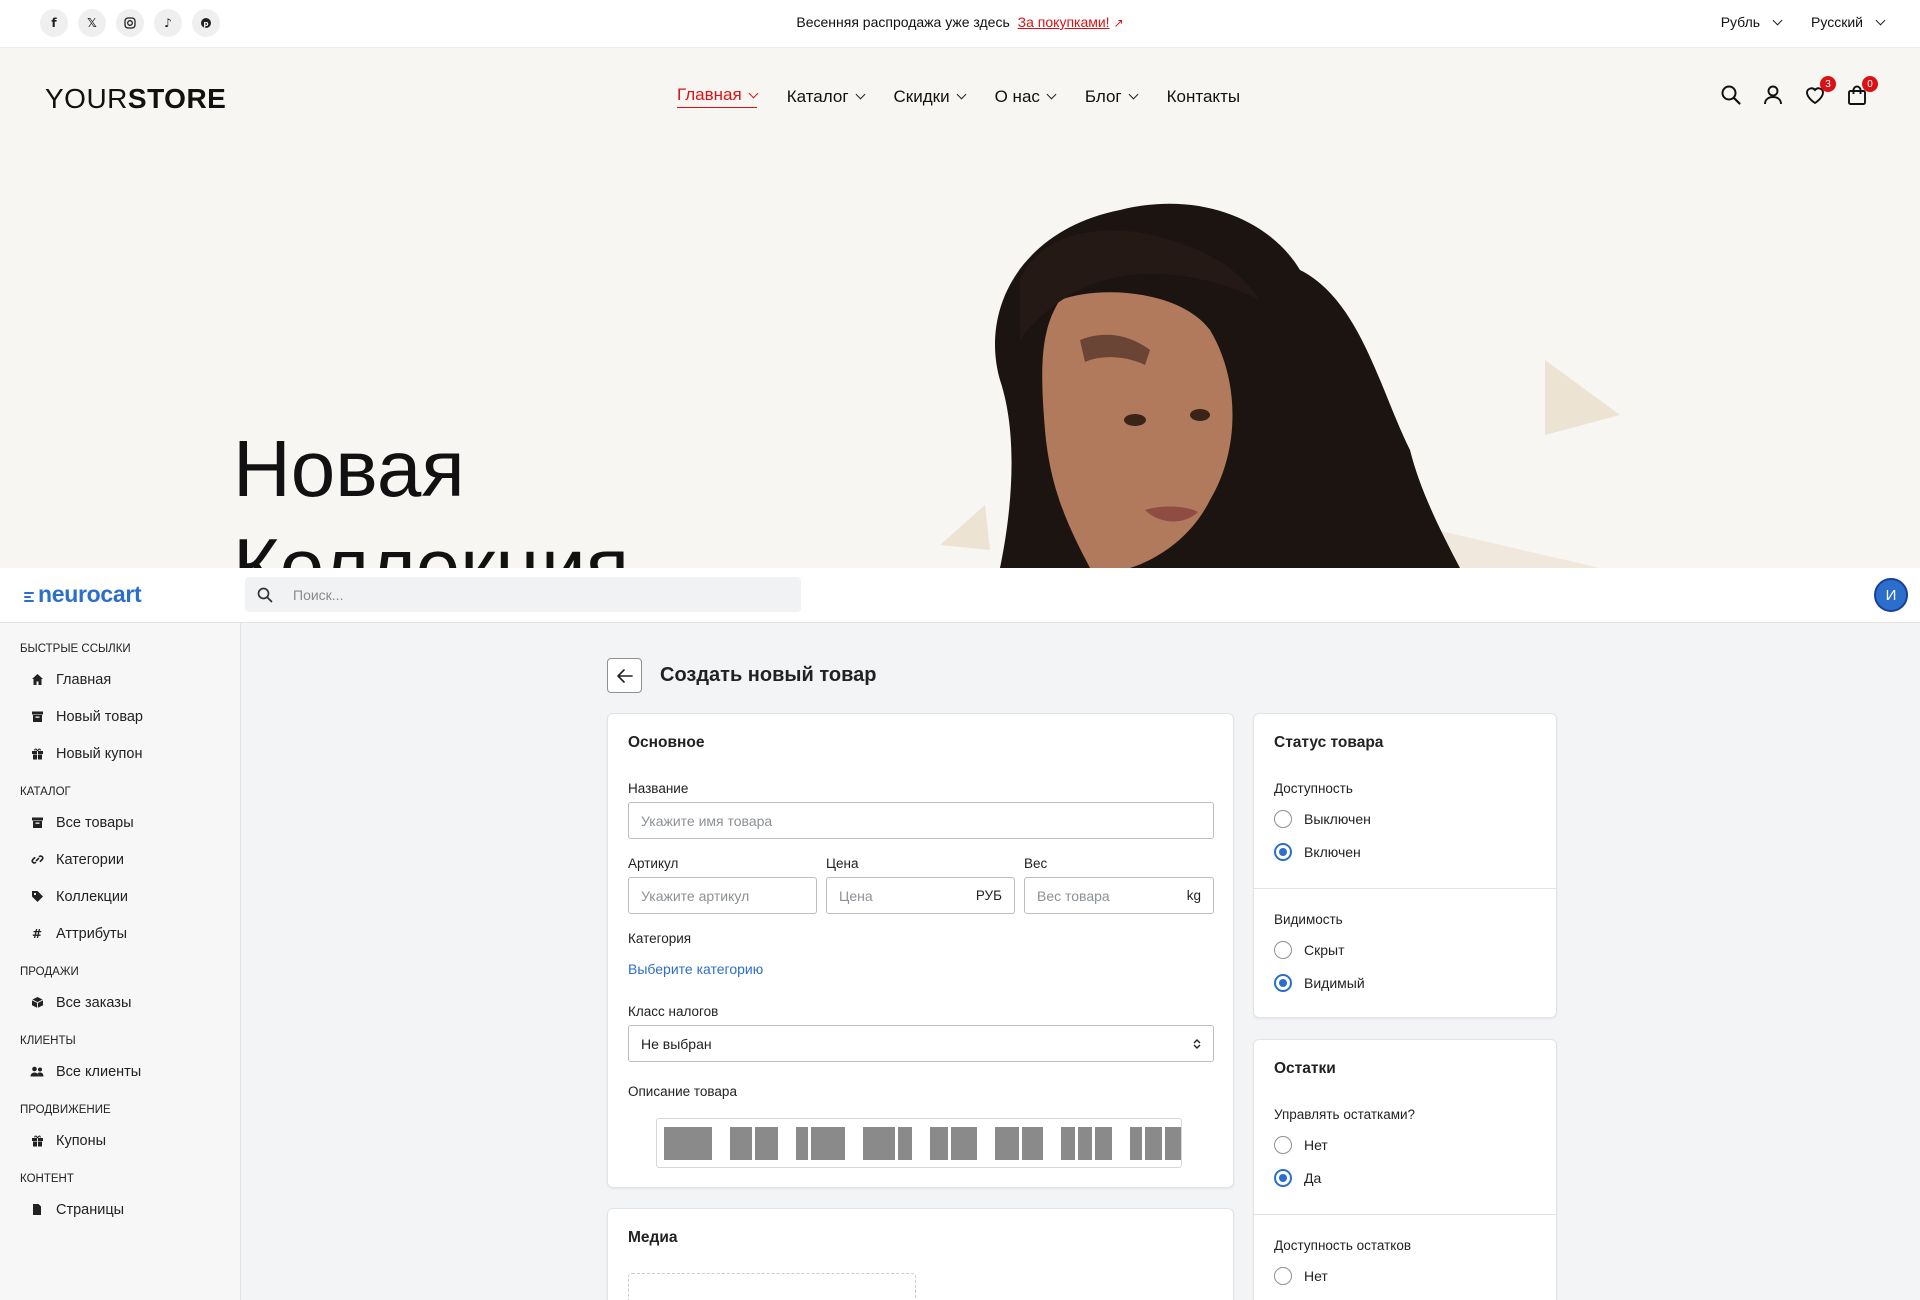 This screenshot has height=1300, width=1920. Describe the element at coordinates (120, 679) in the screenshot. I see `sidebar-item-home: Главная` at that location.